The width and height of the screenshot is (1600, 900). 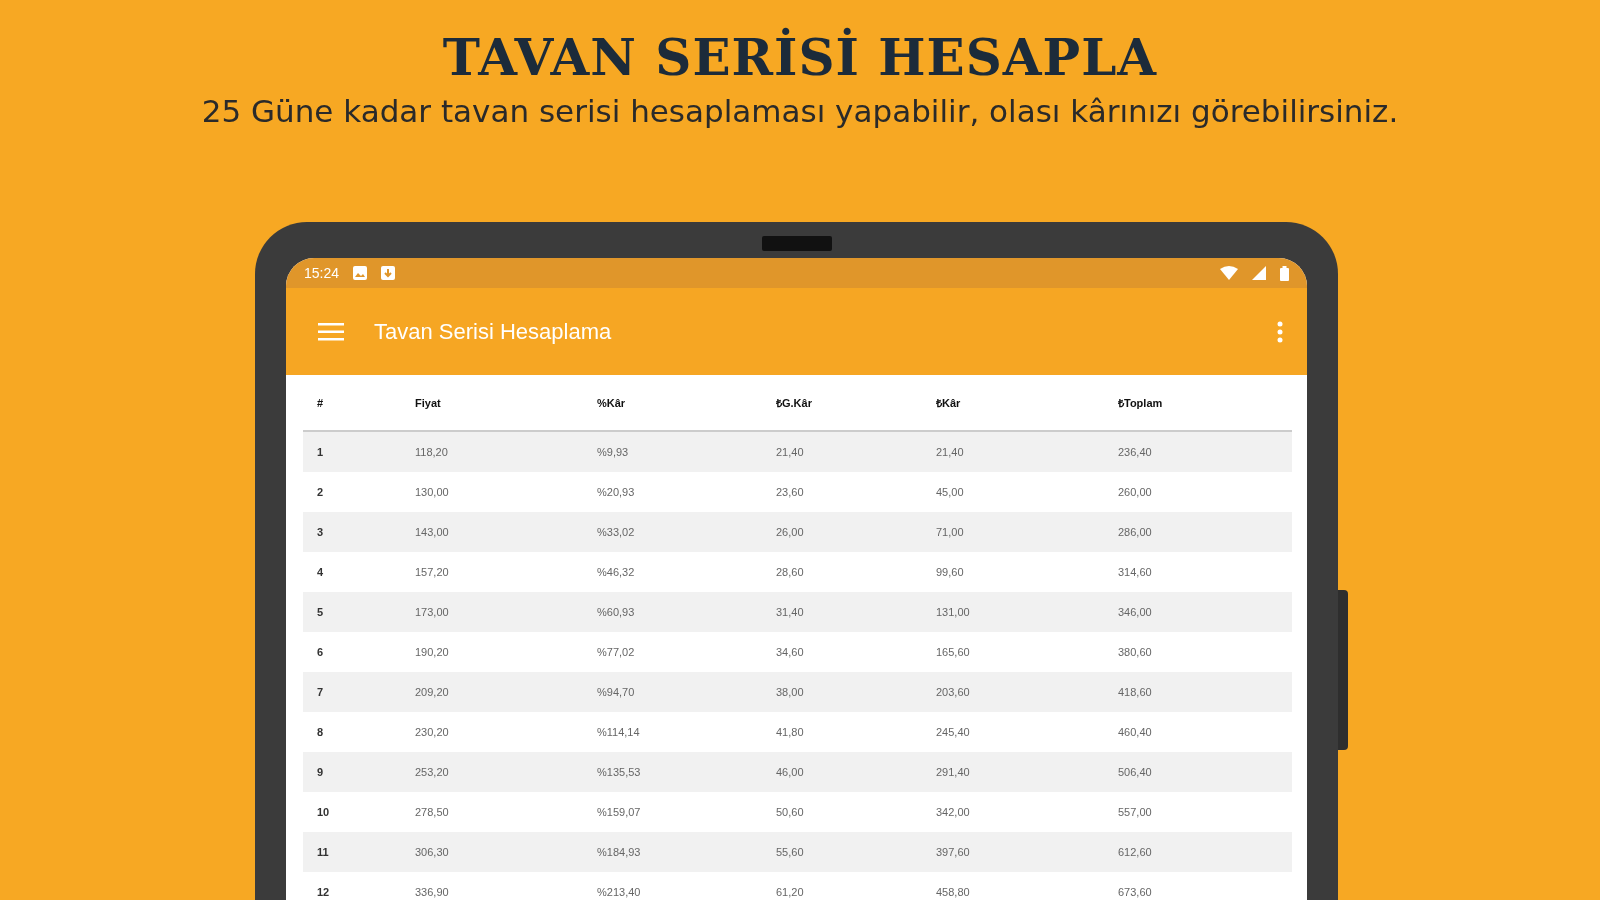 I want to click on signal-icon, so click(x=1259, y=273).